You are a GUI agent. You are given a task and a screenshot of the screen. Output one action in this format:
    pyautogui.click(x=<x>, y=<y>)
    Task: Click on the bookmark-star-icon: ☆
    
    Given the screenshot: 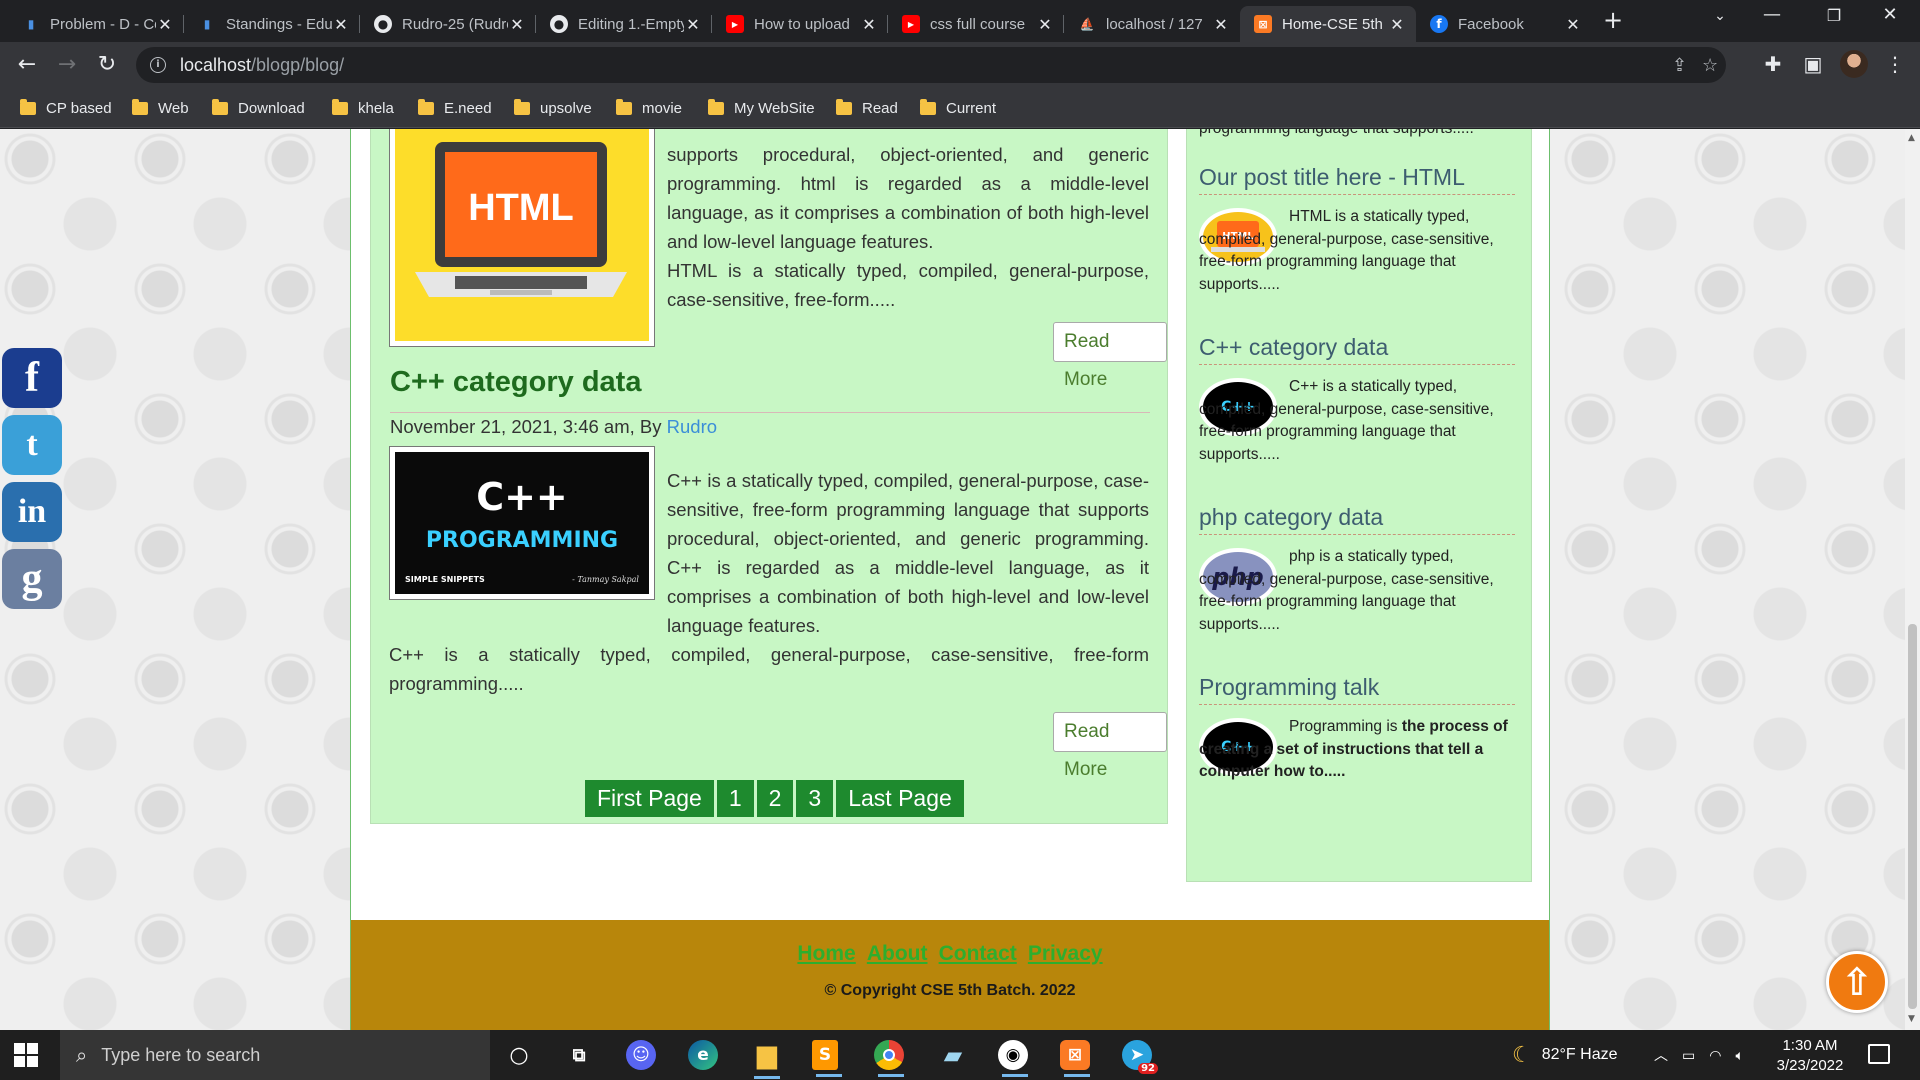 What is the action you would take?
    pyautogui.click(x=1710, y=65)
    